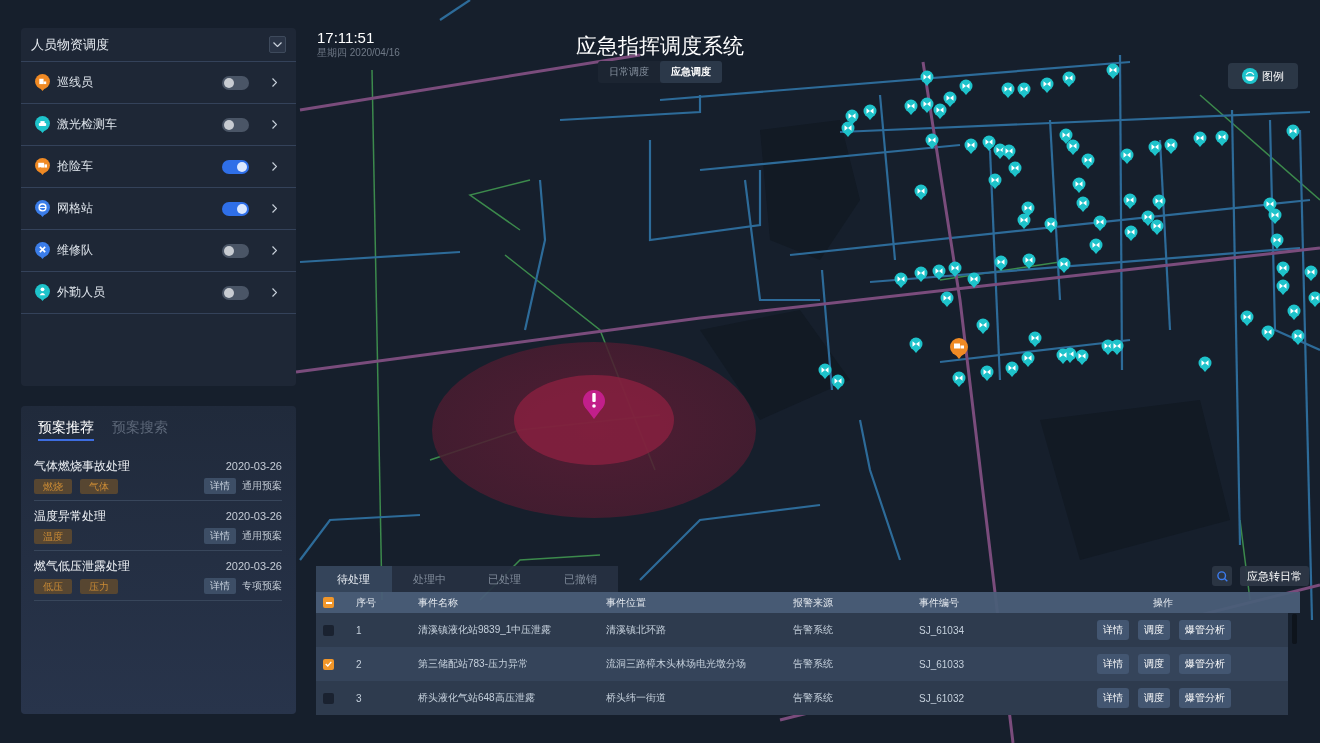  What do you see at coordinates (505, 579) in the screenshot?
I see `status-tab: 已处理` at bounding box center [505, 579].